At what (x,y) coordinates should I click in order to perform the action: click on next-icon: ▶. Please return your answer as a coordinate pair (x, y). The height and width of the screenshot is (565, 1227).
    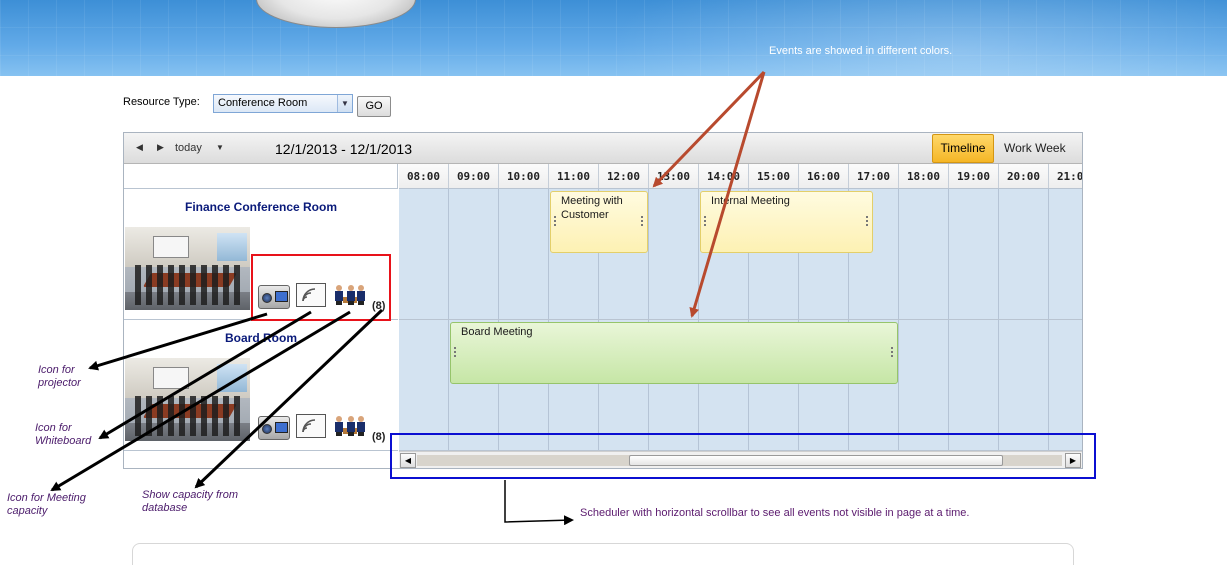
    Looking at the image, I should click on (160, 147).